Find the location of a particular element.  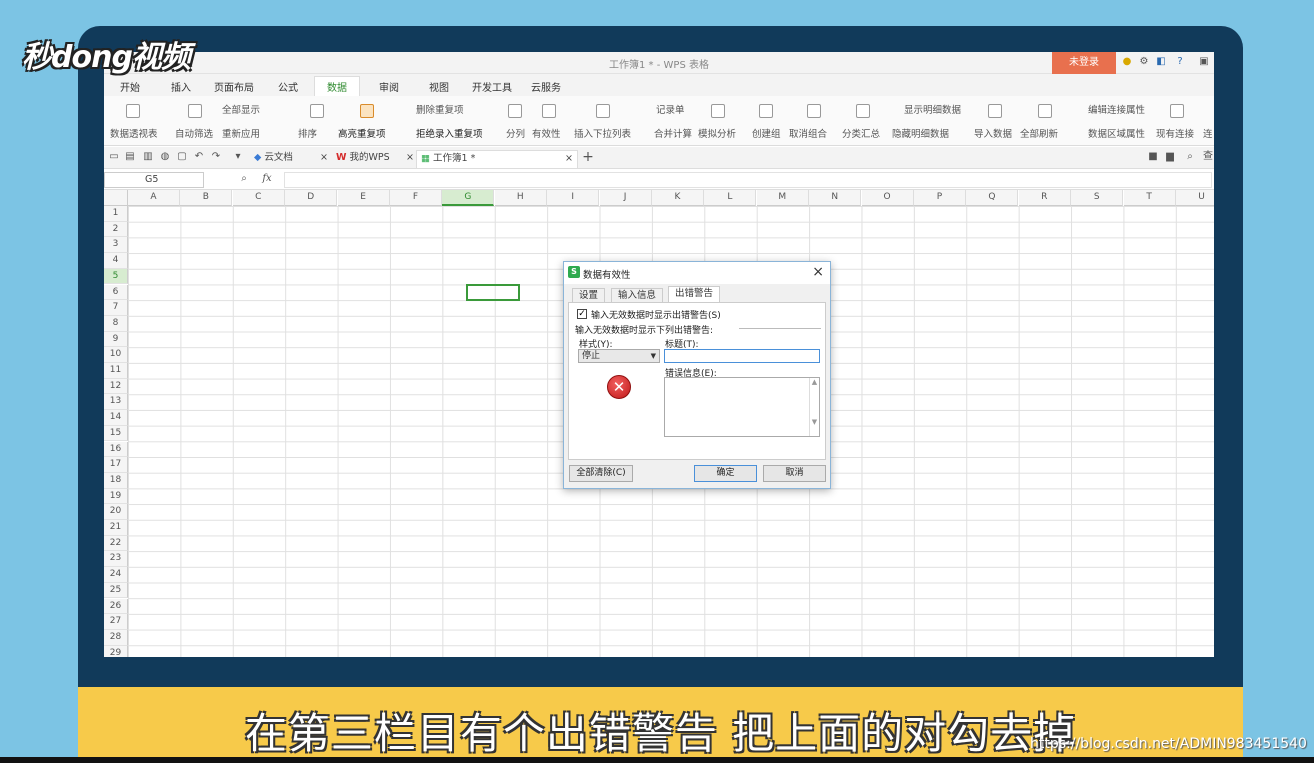

settings-icon: ⚙ is located at coordinates (1144, 62).